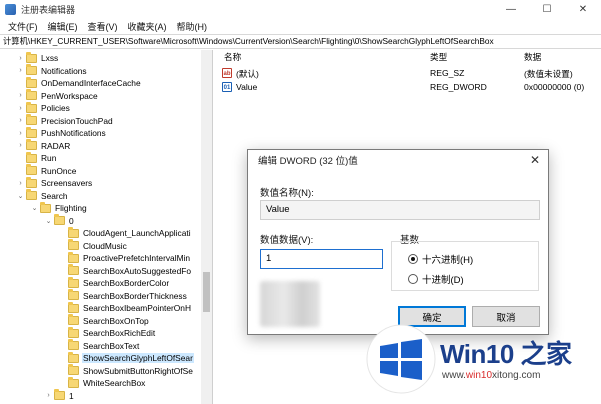  What do you see at coordinates (482, 360) in the screenshot?
I see `win10-watermark: Win10 之家 www.win10xitong.com` at bounding box center [482, 360].